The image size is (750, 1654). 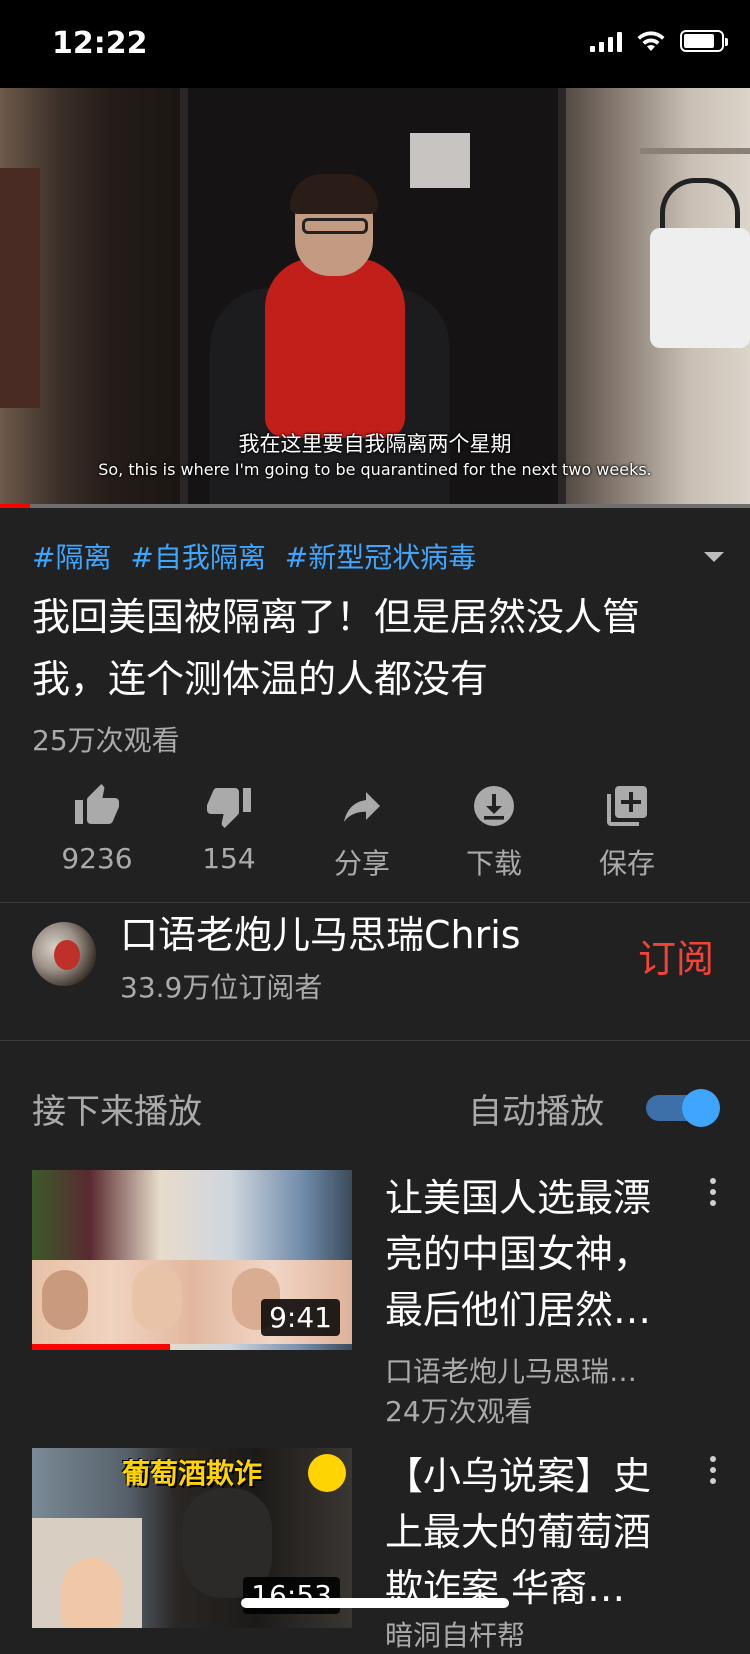 What do you see at coordinates (97, 858) in the screenshot?
I see `like-count: 9236` at bounding box center [97, 858].